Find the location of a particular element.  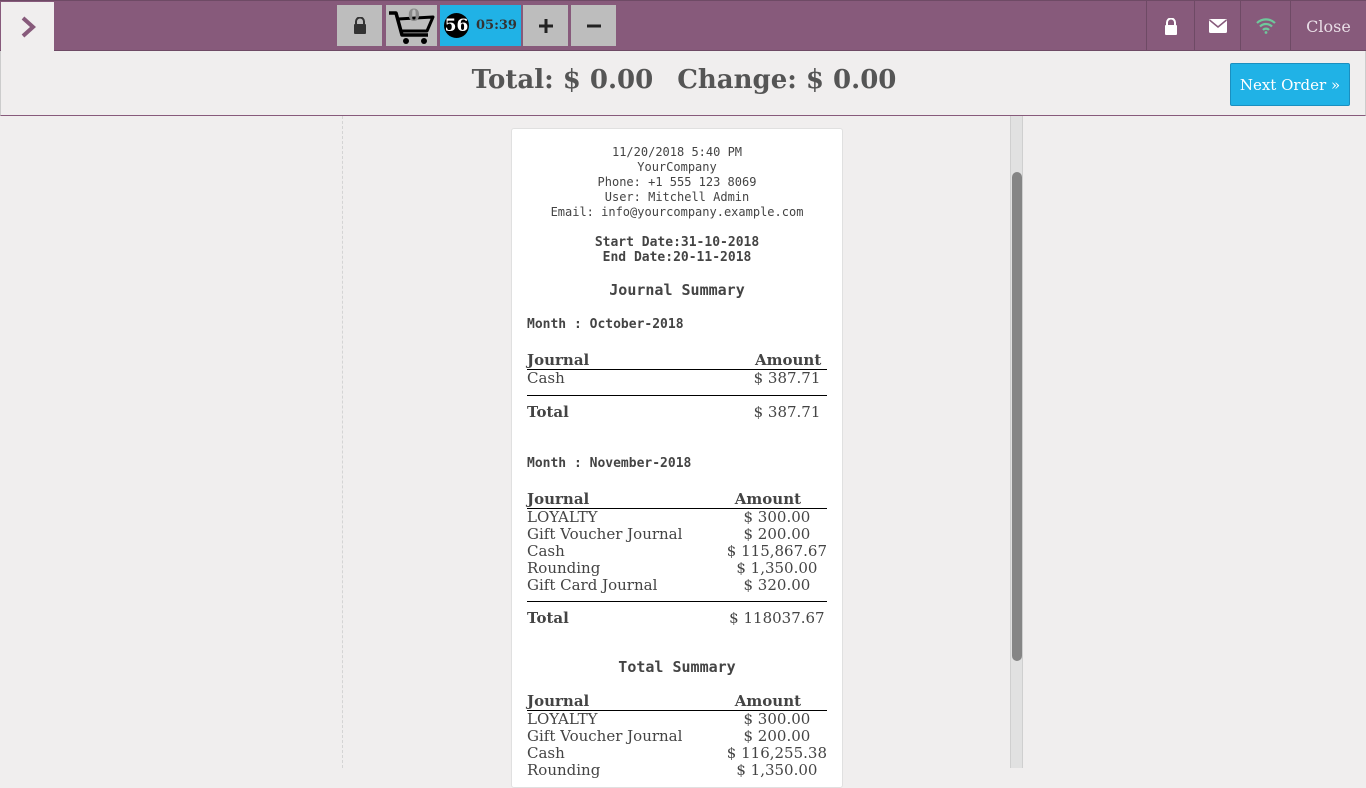

total-value: $ 387.71 is located at coordinates (787, 407).